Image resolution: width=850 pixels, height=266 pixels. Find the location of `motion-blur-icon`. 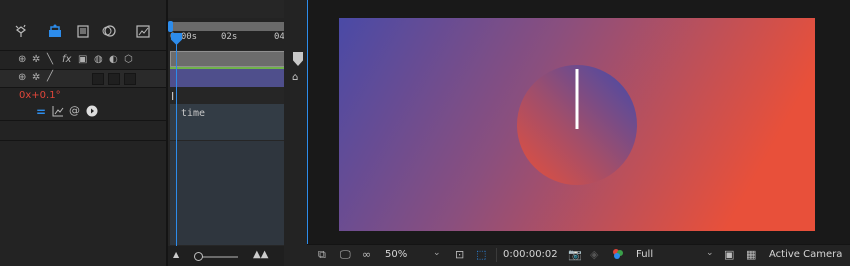

motion-blur-icon is located at coordinates (109, 31).